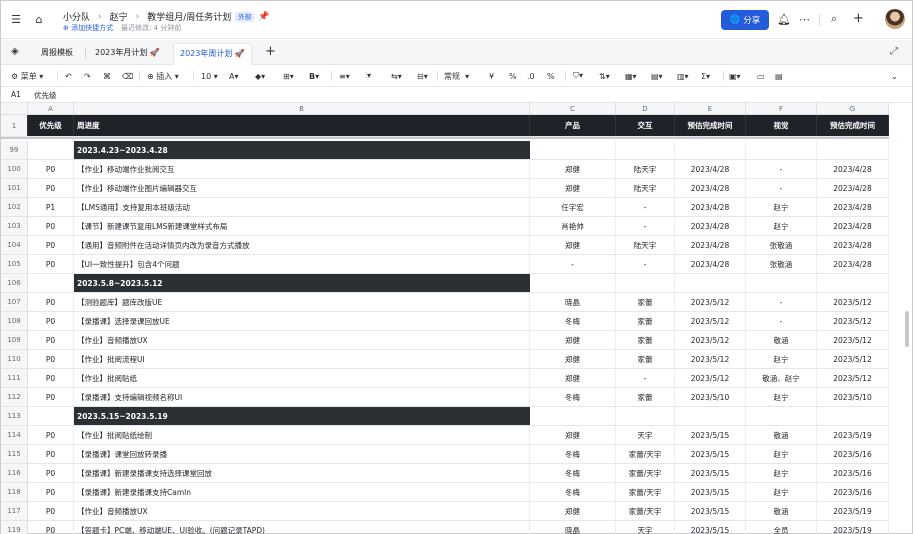 The height and width of the screenshot is (534, 913). What do you see at coordinates (710, 397) in the screenshot?
I see `est-date-cell: 2023/5/10` at bounding box center [710, 397].